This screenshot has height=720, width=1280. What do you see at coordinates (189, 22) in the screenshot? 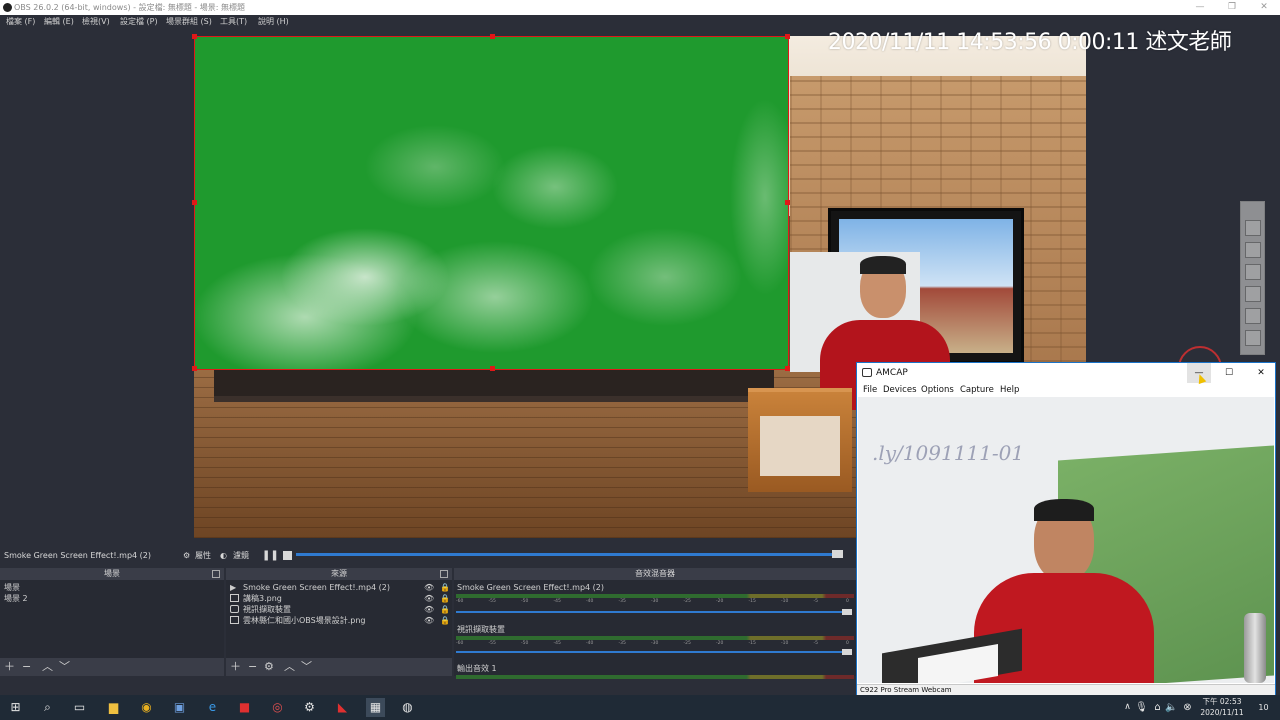
I see `menu-scene-collection: 場景群組 (S)` at bounding box center [189, 22].